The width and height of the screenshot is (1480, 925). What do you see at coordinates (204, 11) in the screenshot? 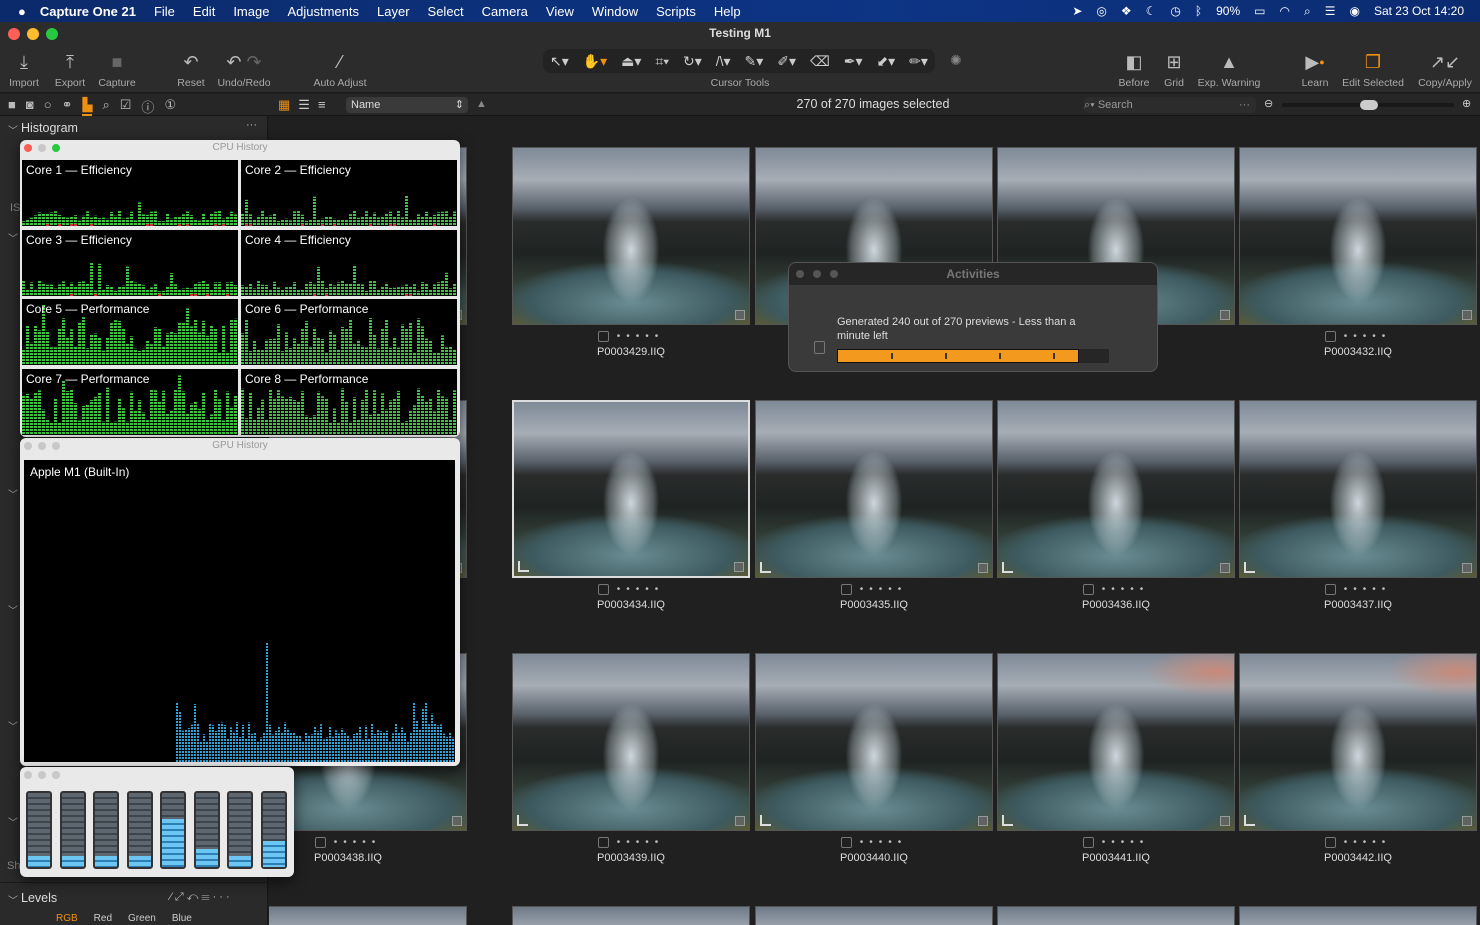
I see `menu-edit: Edit` at bounding box center [204, 11].